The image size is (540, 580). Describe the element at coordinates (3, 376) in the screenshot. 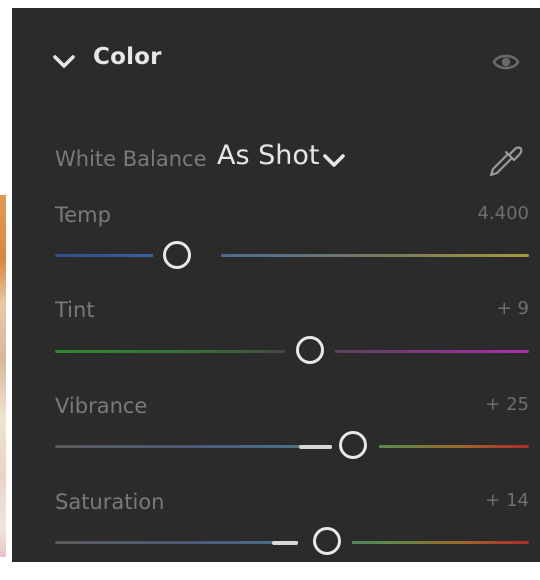

I see `photo-preview-edge` at that location.